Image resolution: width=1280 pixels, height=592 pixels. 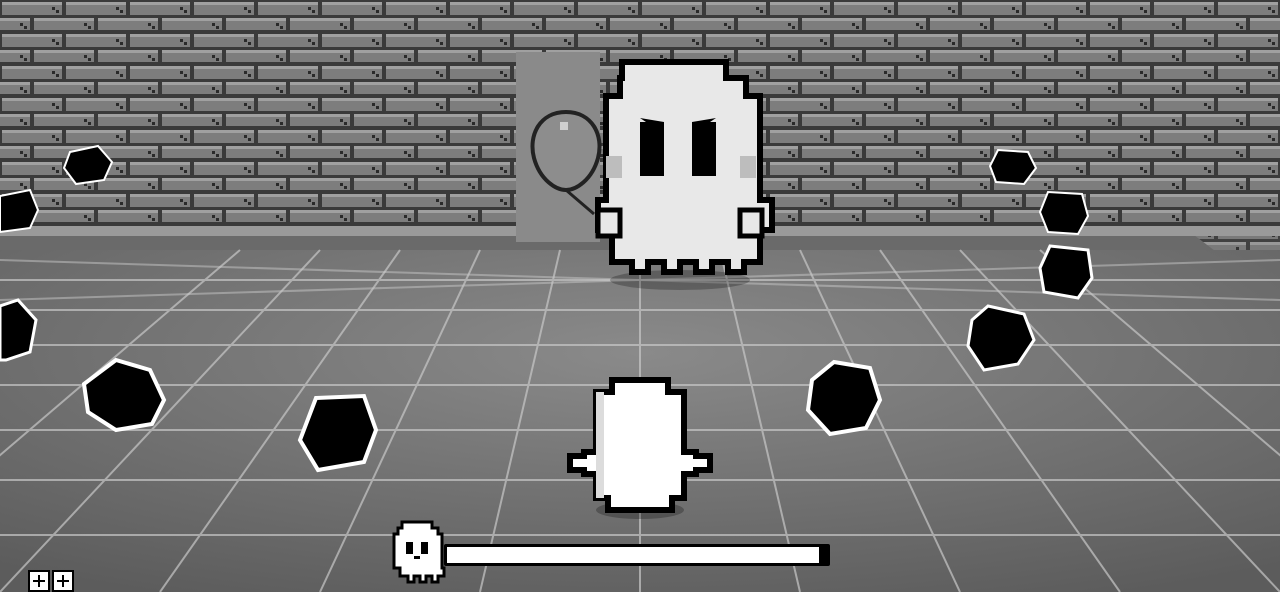 What do you see at coordinates (633, 555) in the screenshot?
I see `boss-health-fill` at bounding box center [633, 555].